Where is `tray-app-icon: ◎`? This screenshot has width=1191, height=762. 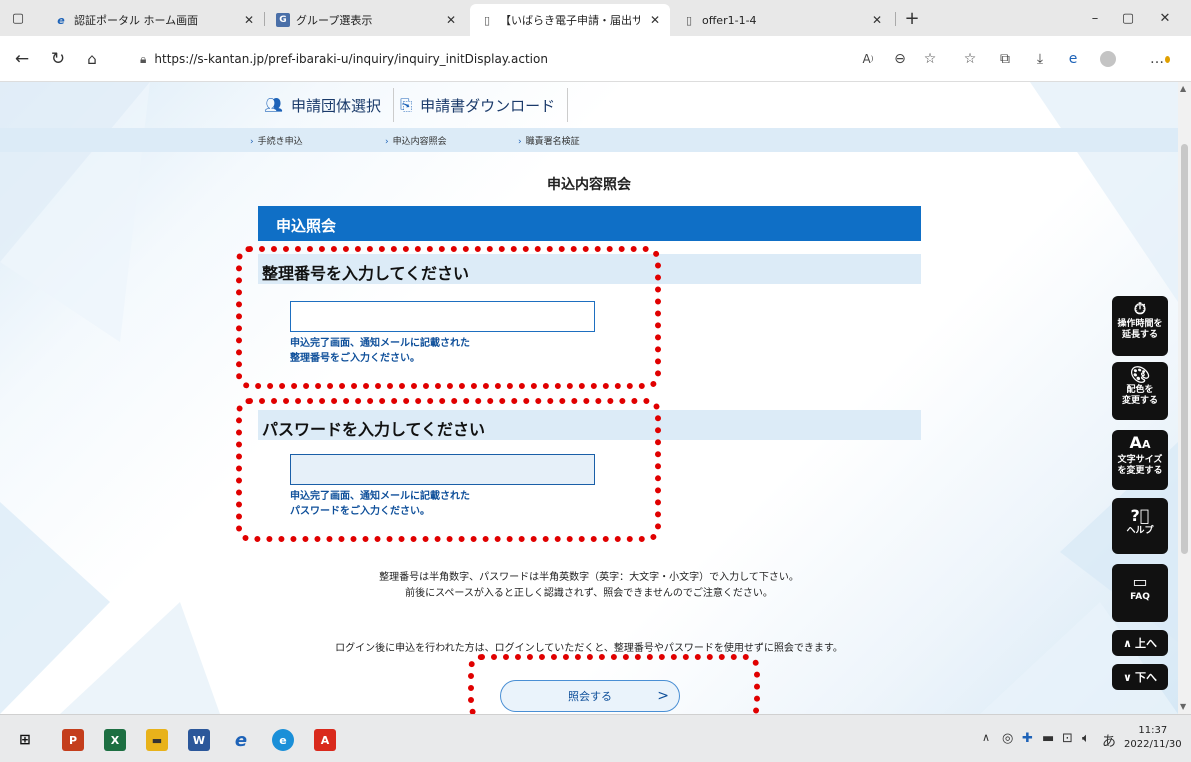
tray-app-icon: ◎ is located at coordinates (1007, 738).